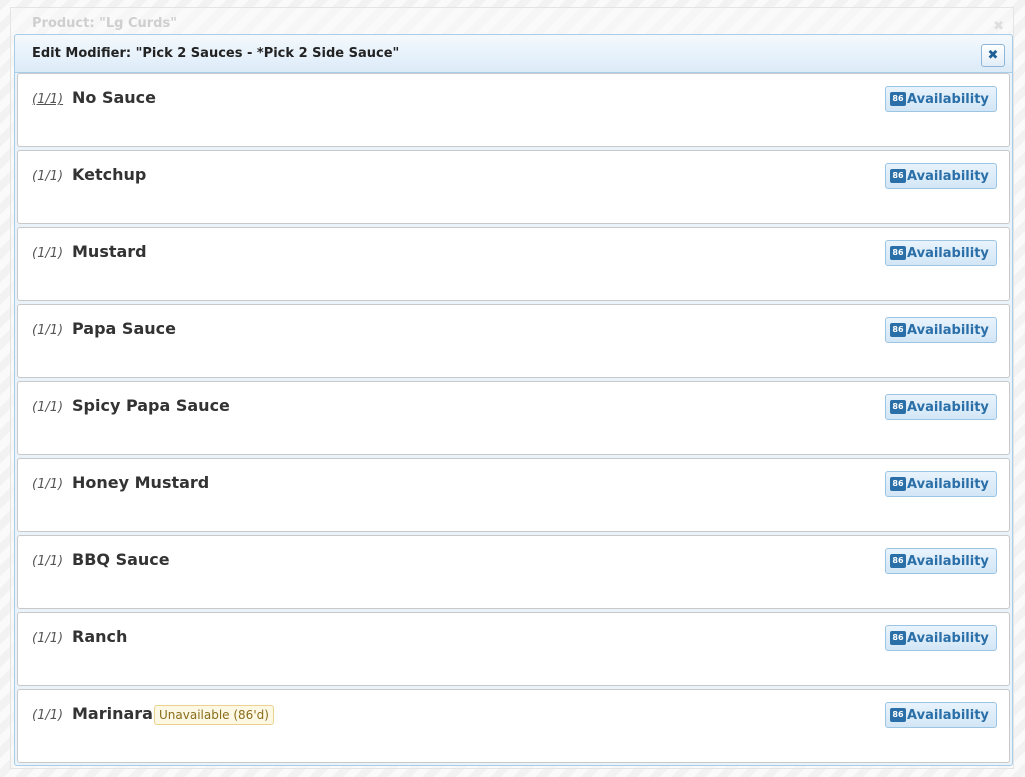 This screenshot has height=777, width=1025. What do you see at coordinates (998, 26) in the screenshot?
I see `product-close-icon: ✖` at bounding box center [998, 26].